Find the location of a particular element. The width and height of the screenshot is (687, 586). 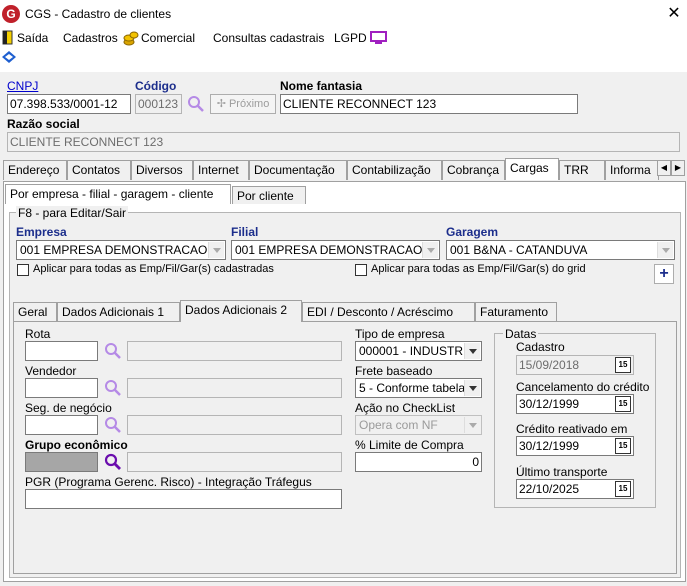

tab-dados-adicionais-2: Dados Adicionais 2 is located at coordinates (241, 311).